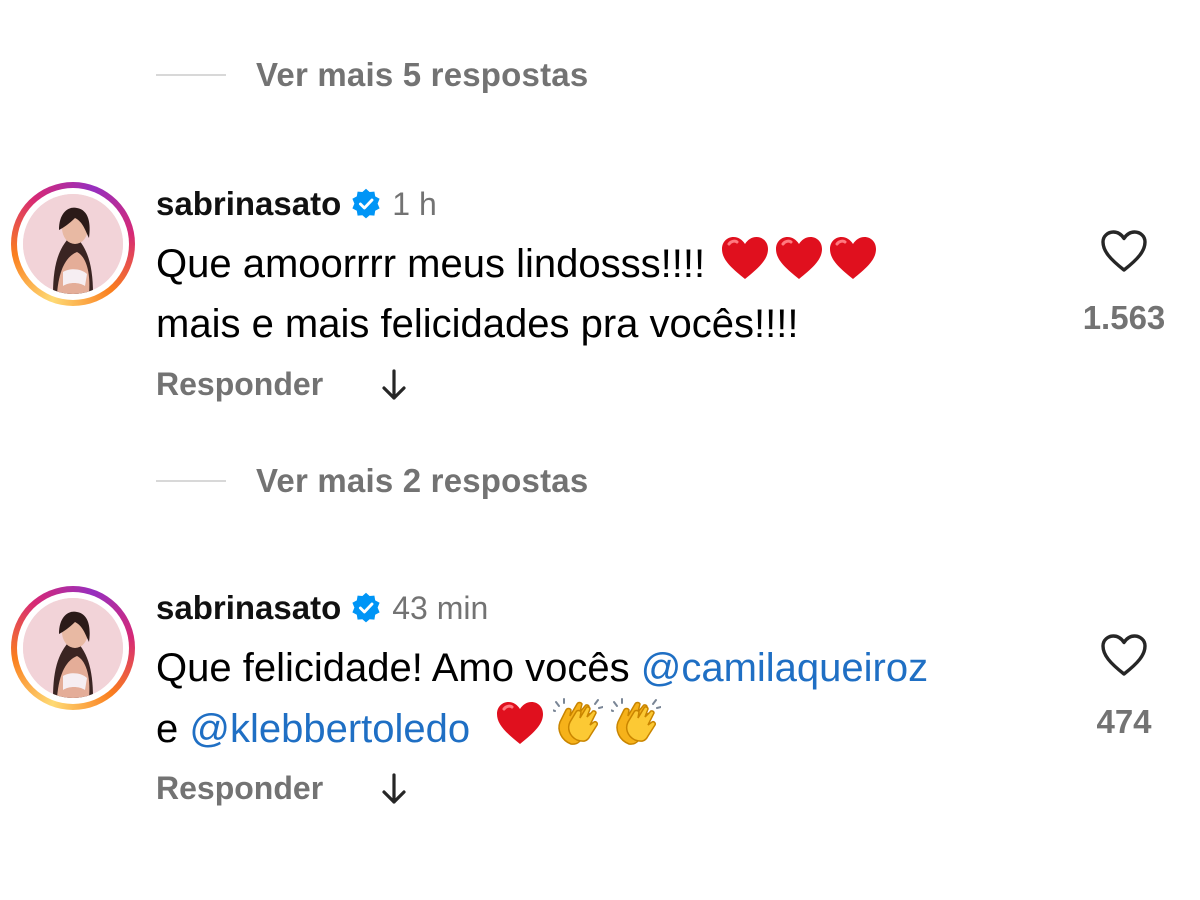  I want to click on view-more-replies-label: Ver mais 2 respostas, so click(422, 480).